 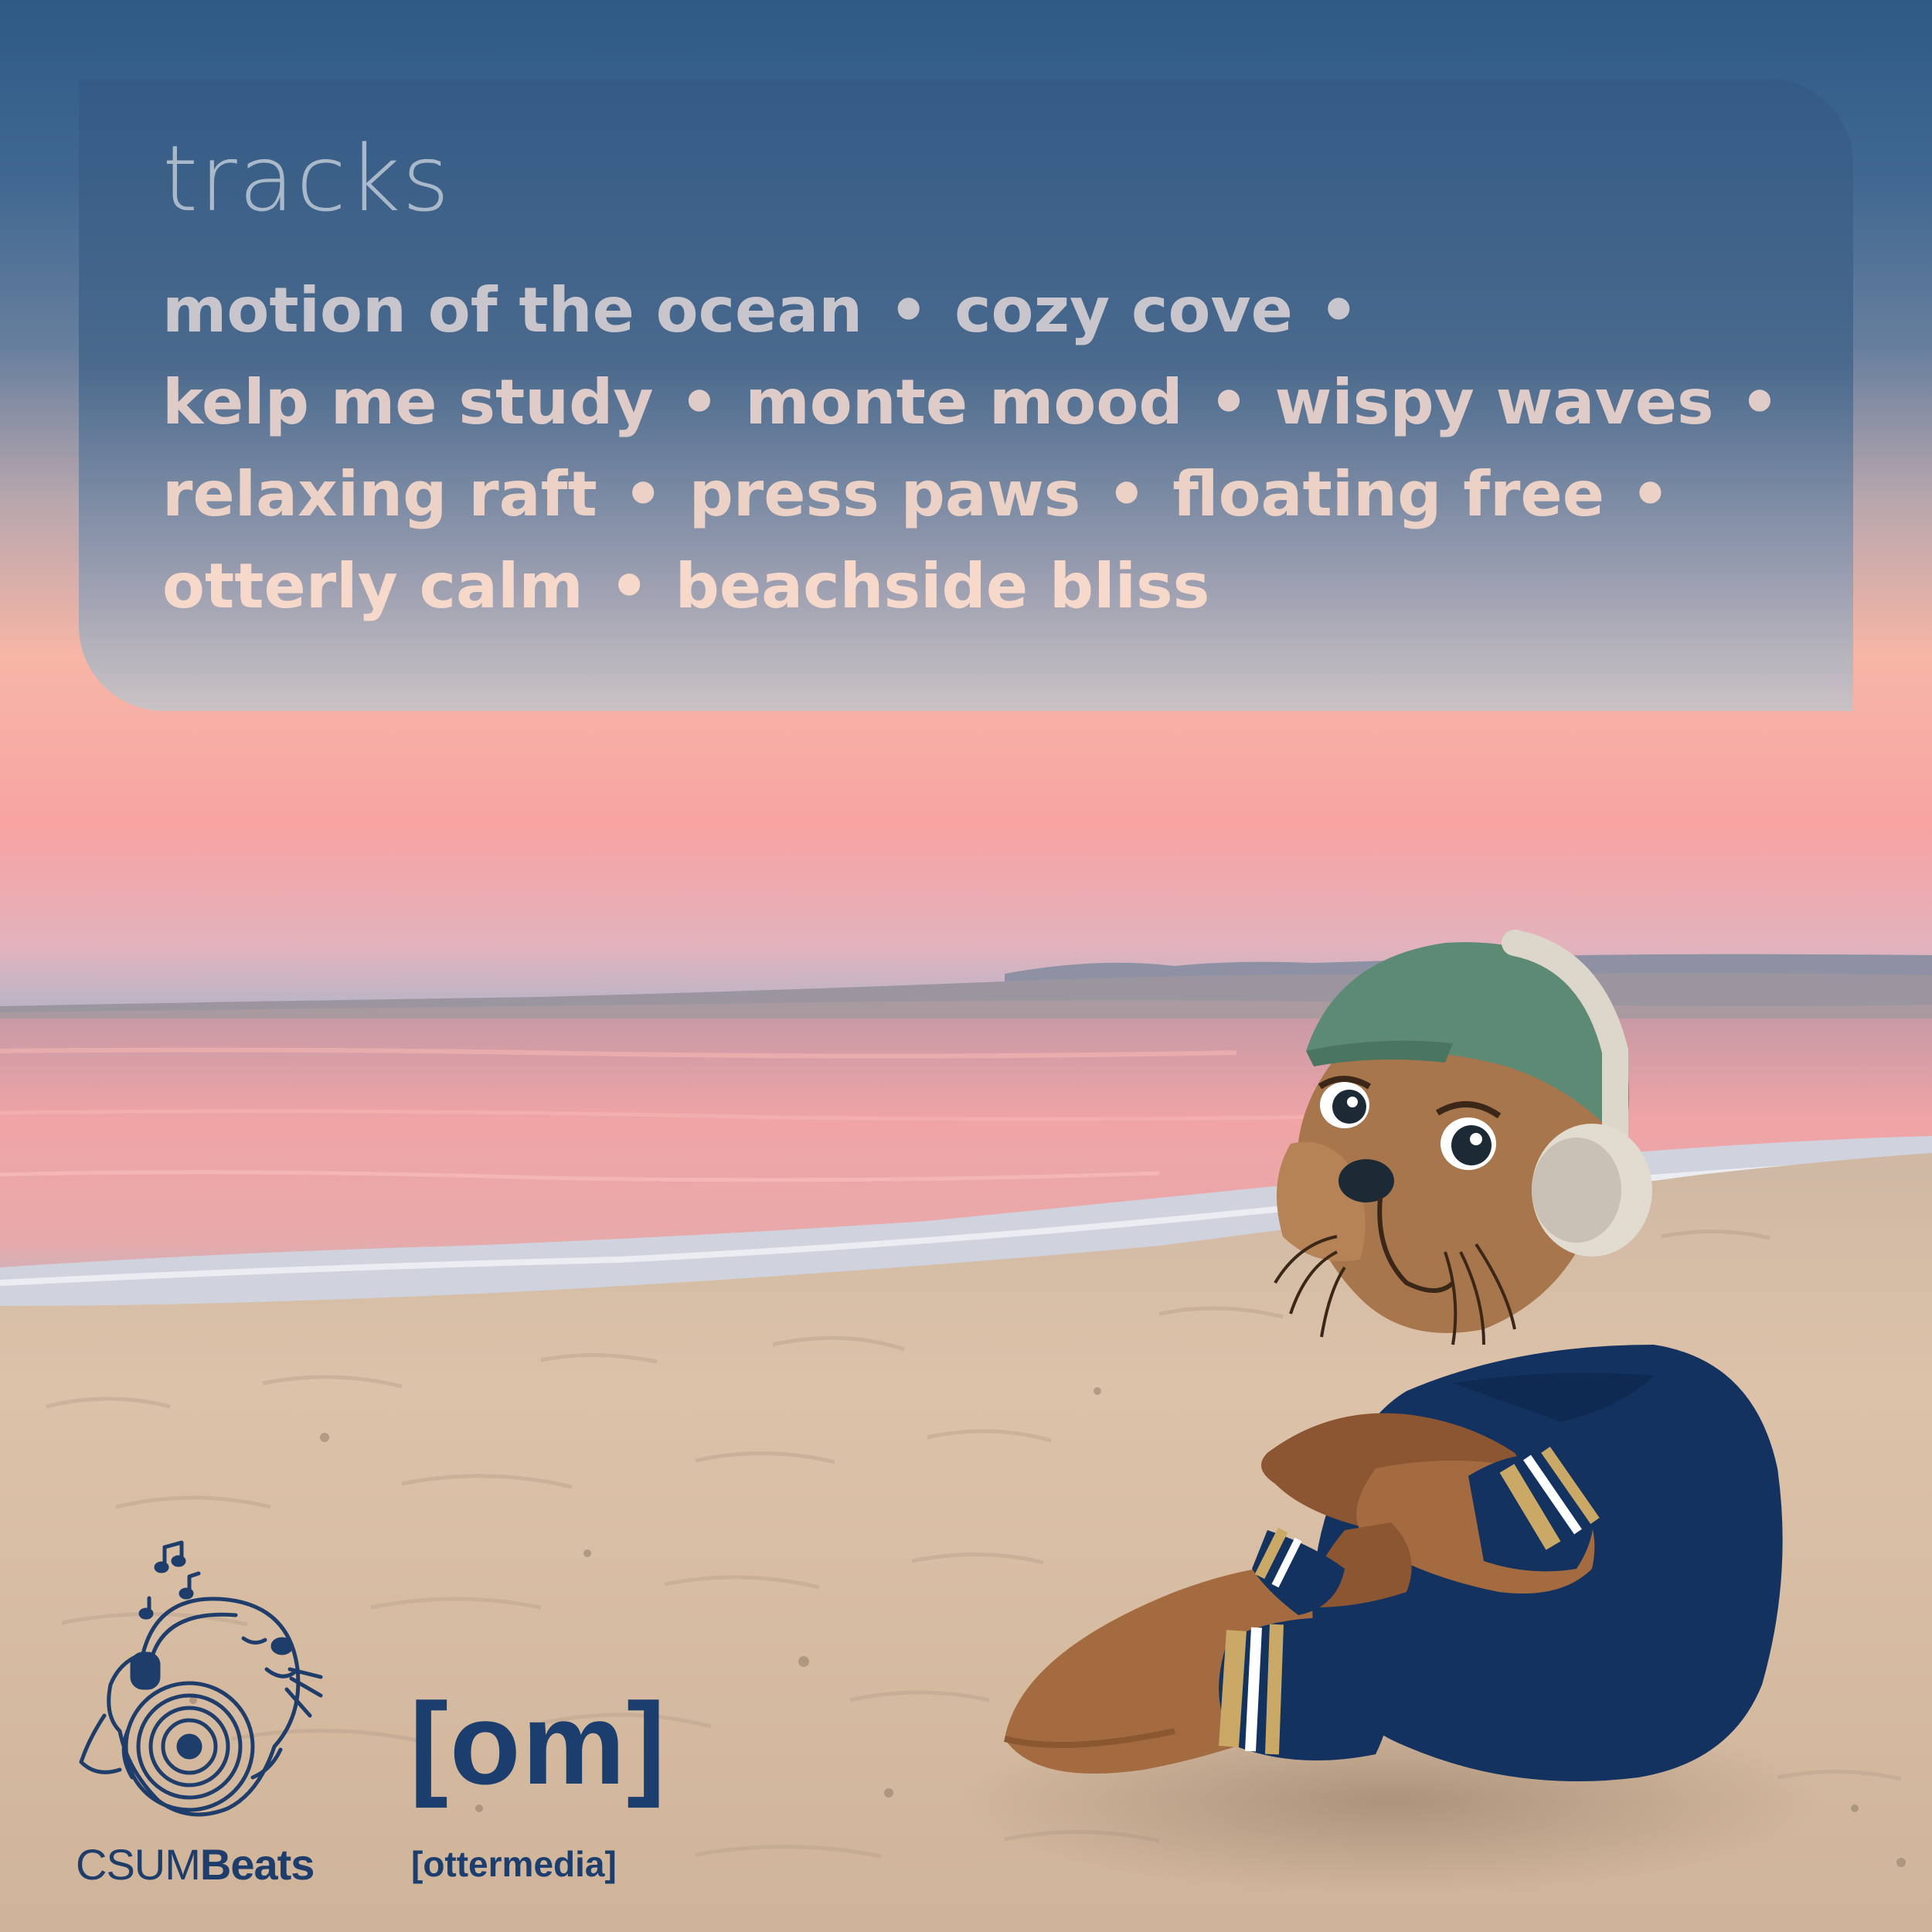 I want to click on track-item: press paws, so click(x=885, y=494).